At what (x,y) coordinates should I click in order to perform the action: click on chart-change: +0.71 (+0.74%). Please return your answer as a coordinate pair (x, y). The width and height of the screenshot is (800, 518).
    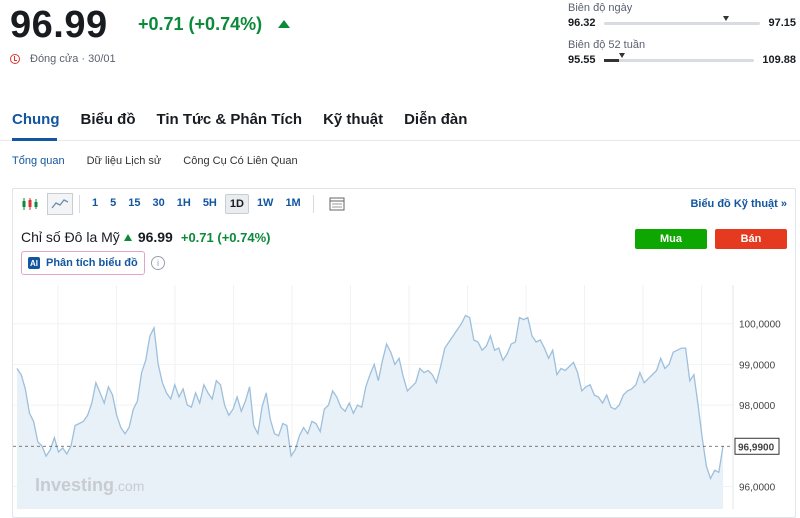
    Looking at the image, I should click on (225, 237).